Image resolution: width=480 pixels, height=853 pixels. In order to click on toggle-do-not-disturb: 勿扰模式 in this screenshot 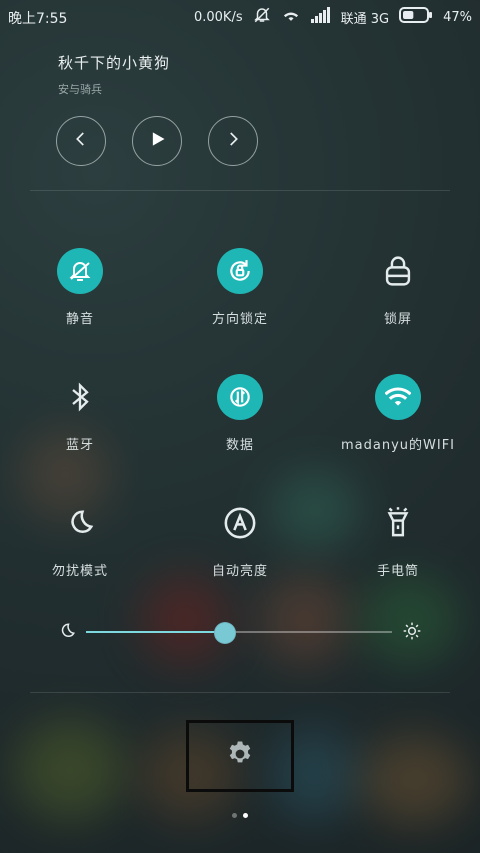, I will do `click(80, 539)`.